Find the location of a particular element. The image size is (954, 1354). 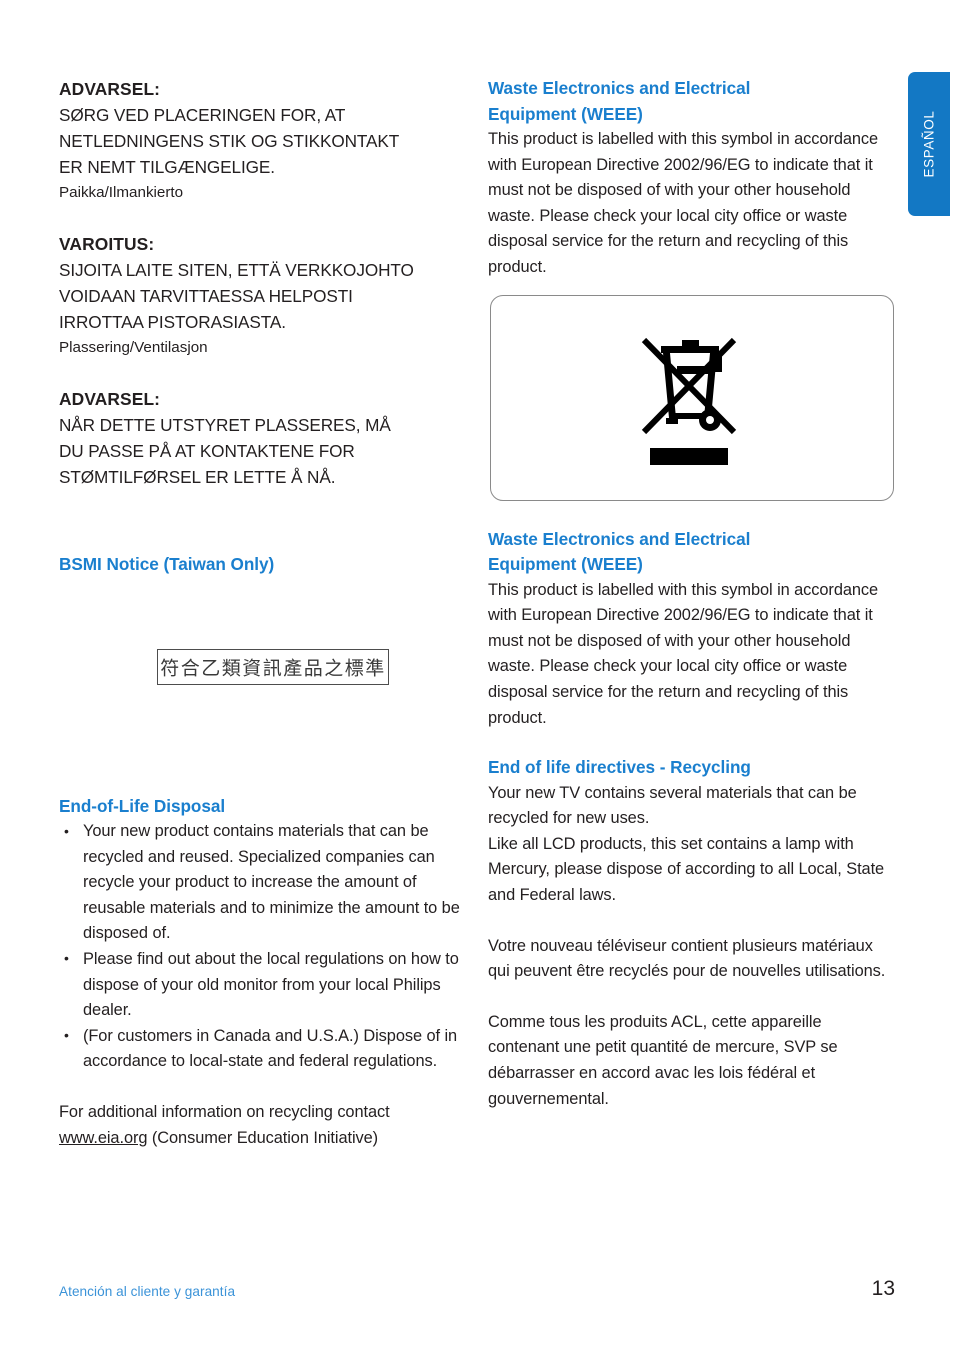

page-footer: Atención al cliente y garantía 13 is located at coordinates (477, 1291).